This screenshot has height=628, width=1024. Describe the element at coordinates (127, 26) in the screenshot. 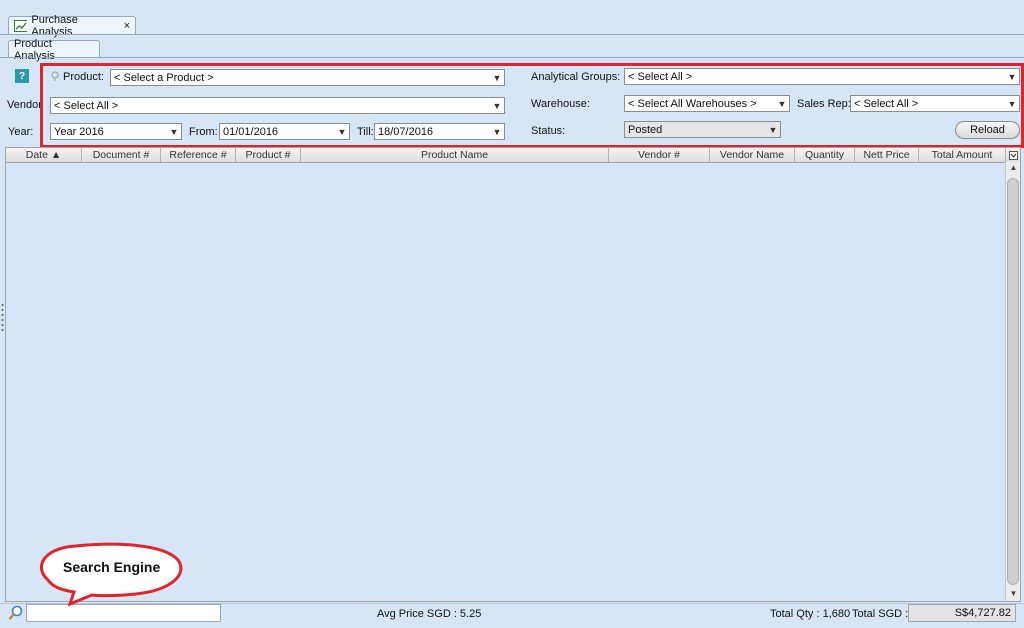

I see `close-icon: ×` at that location.